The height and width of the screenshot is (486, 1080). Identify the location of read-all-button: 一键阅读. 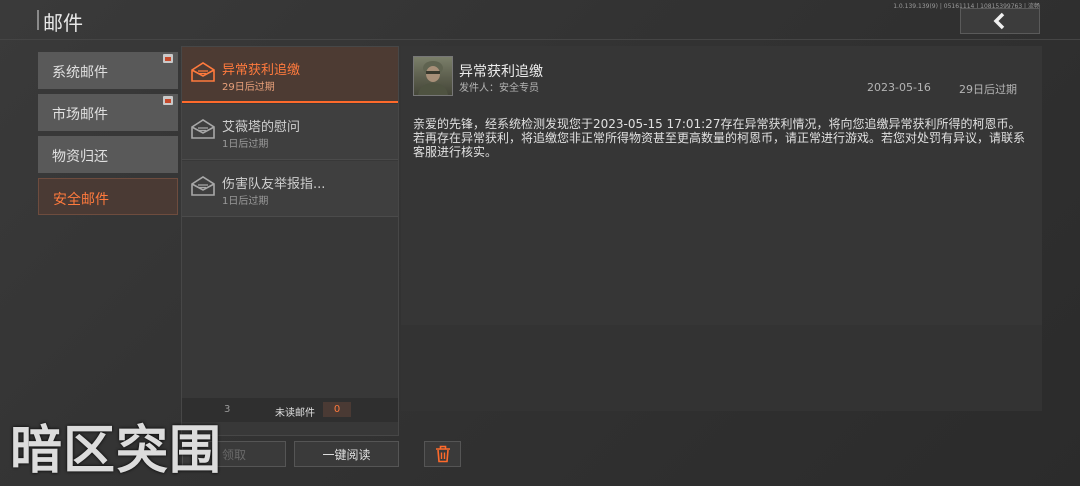
(346, 454).